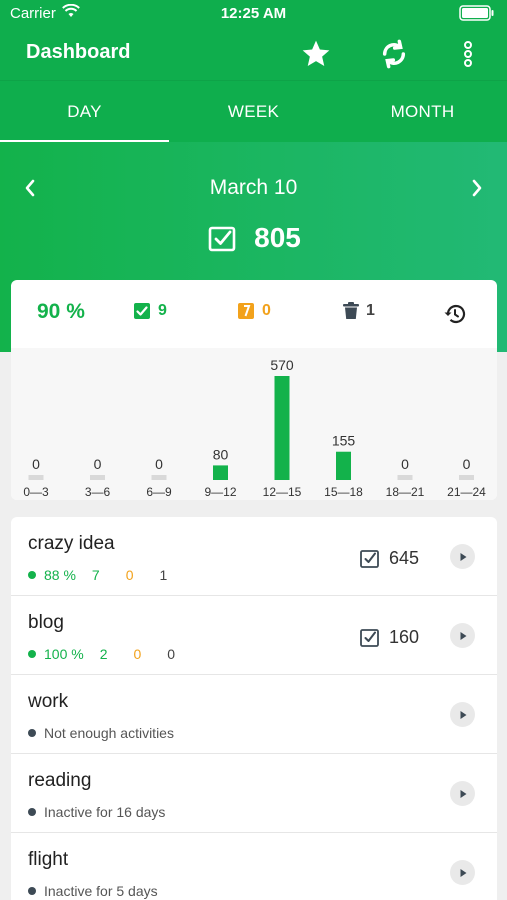 The height and width of the screenshot is (900, 507). Describe the element at coordinates (105, 812) in the screenshot. I see `project-note: Inactive for 16 days` at that location.